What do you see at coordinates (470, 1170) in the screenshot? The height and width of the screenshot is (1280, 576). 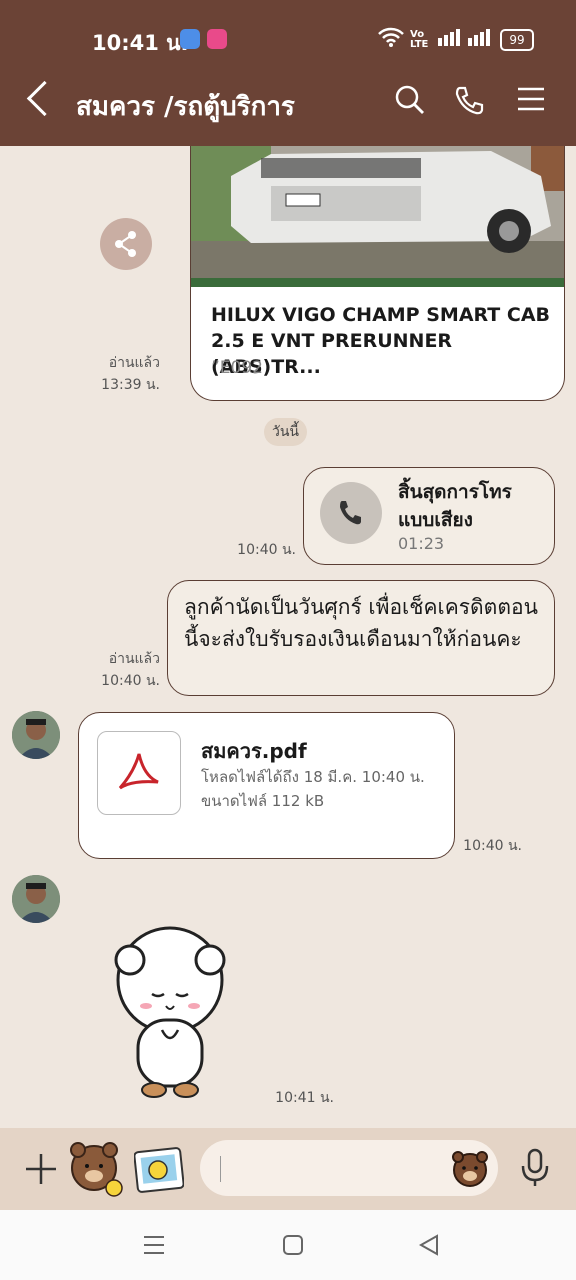 I see `emoji-icon` at bounding box center [470, 1170].